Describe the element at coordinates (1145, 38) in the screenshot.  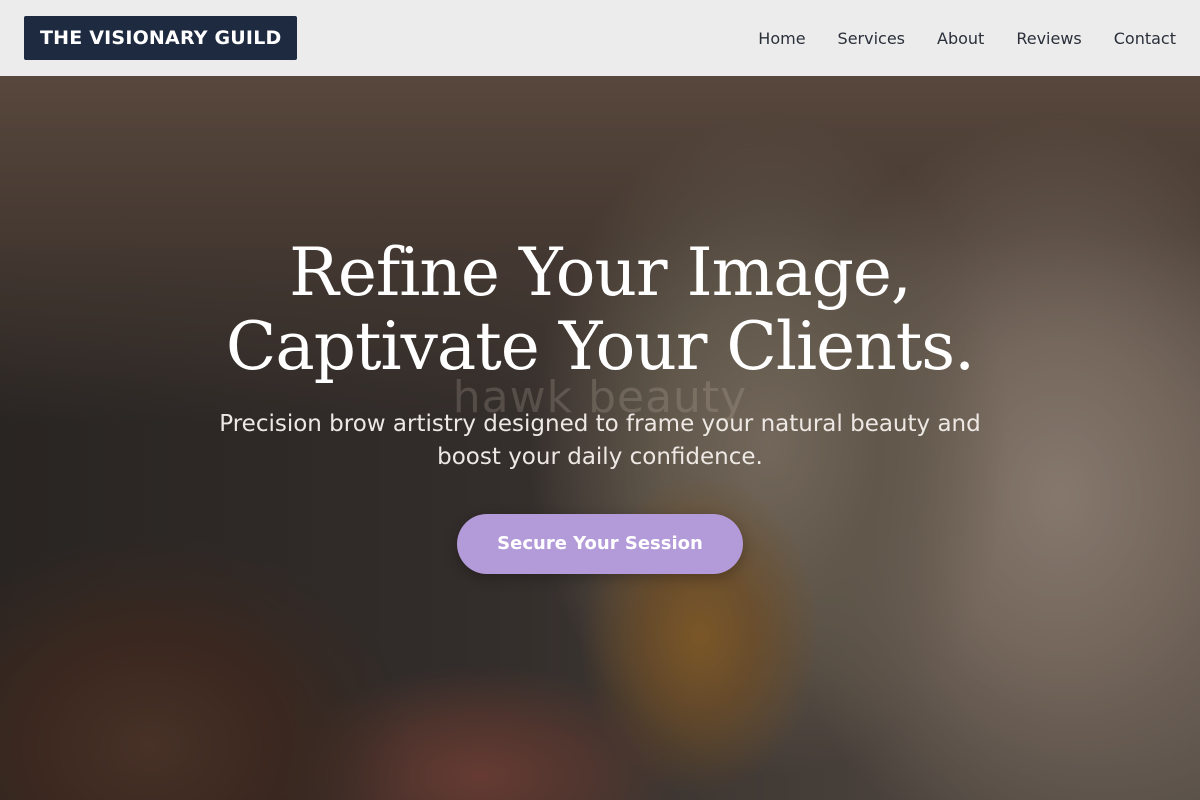
I see `nav-link-contact: Contact` at that location.